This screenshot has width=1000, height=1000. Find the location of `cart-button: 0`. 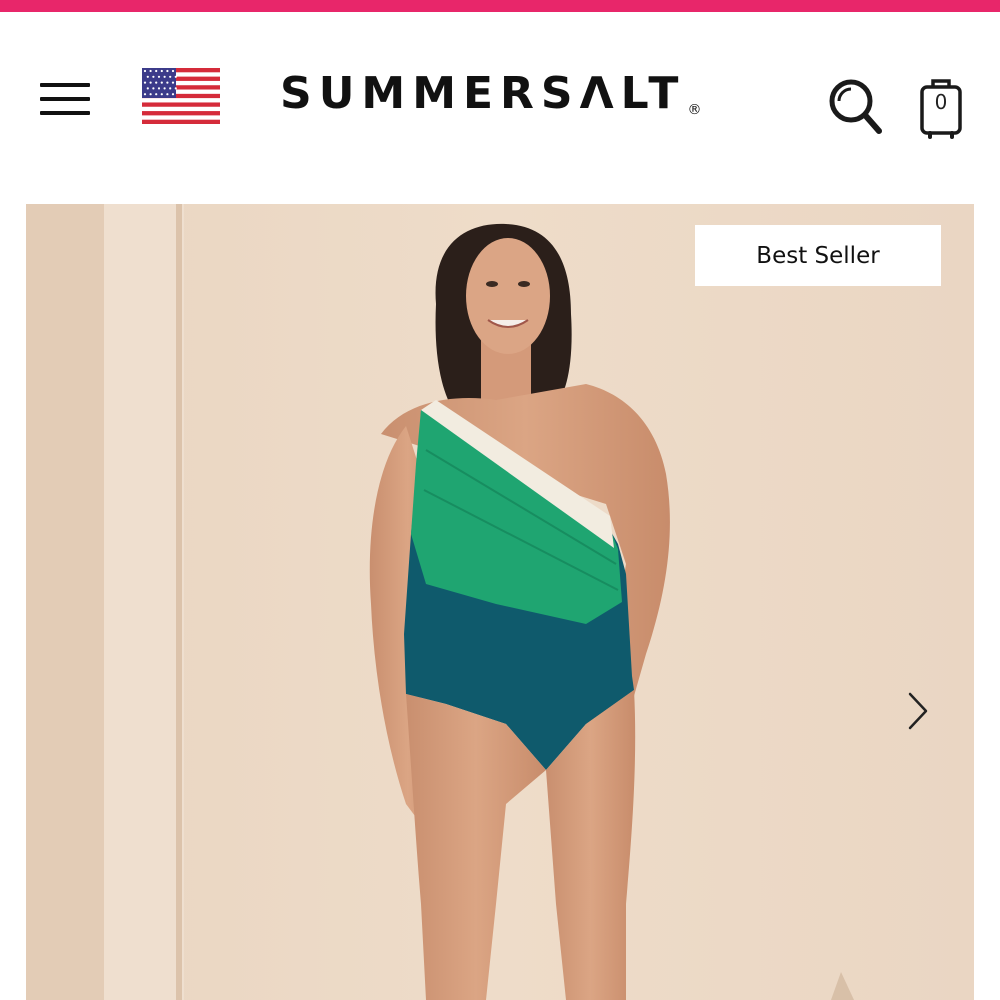

cart-button: 0 is located at coordinates (941, 108).